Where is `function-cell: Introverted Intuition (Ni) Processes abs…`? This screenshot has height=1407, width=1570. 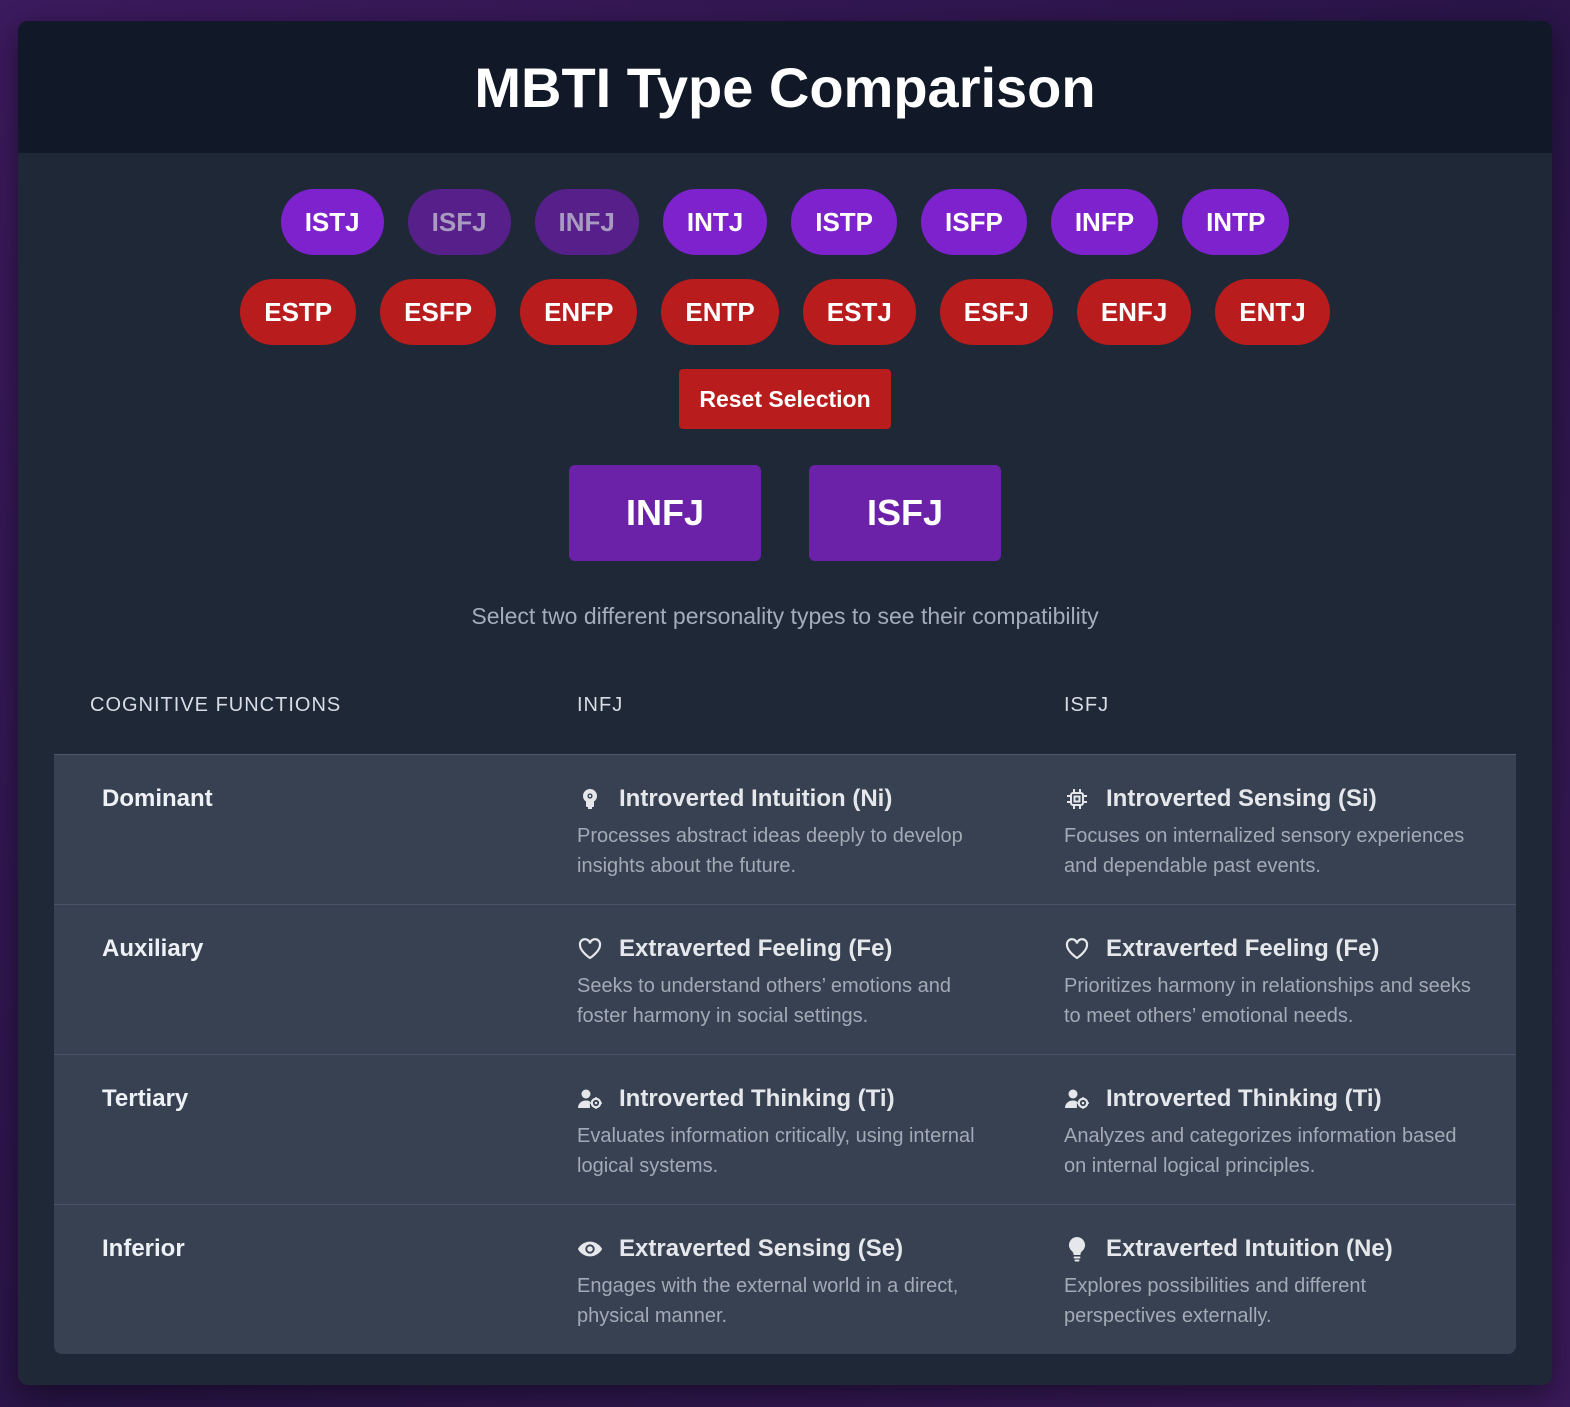 function-cell: Introverted Intuition (Ni) Processes abs… is located at coordinates (784, 829).